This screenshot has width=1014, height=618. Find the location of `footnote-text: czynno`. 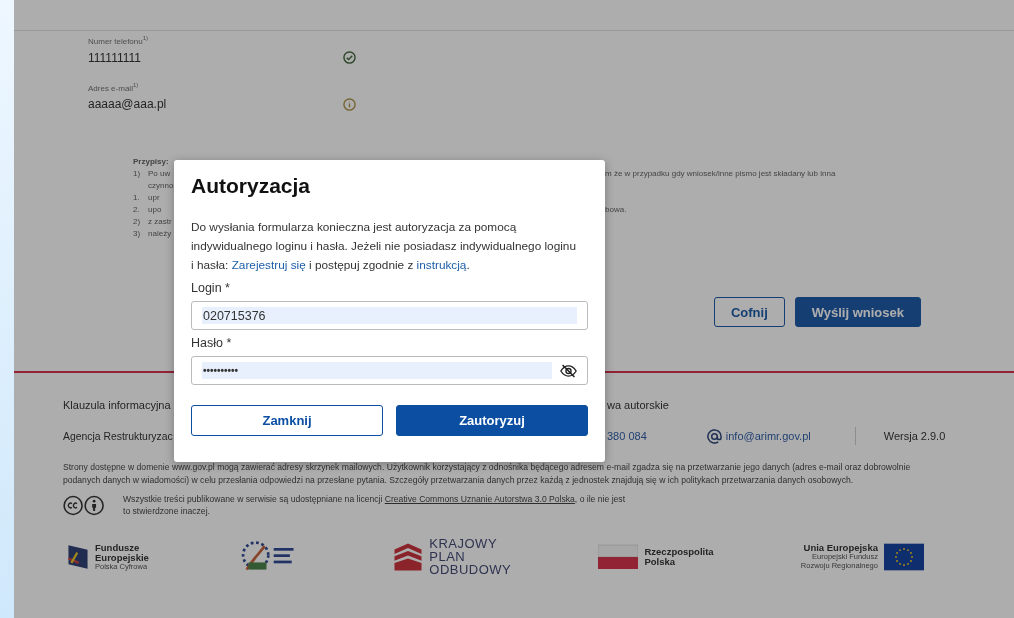

footnote-text: czynno is located at coordinates (161, 186).